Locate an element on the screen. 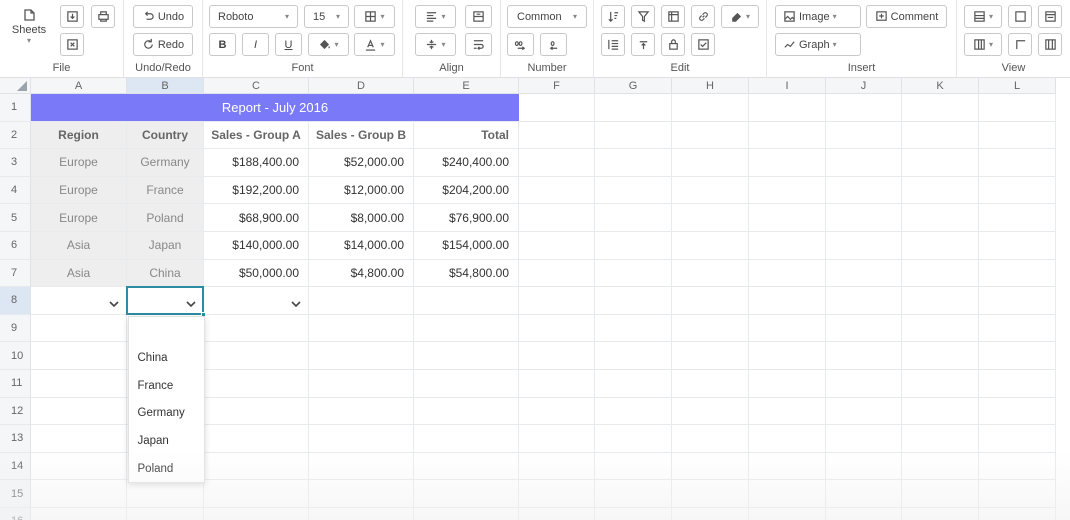  decrease-decimal-button is located at coordinates (553, 44).